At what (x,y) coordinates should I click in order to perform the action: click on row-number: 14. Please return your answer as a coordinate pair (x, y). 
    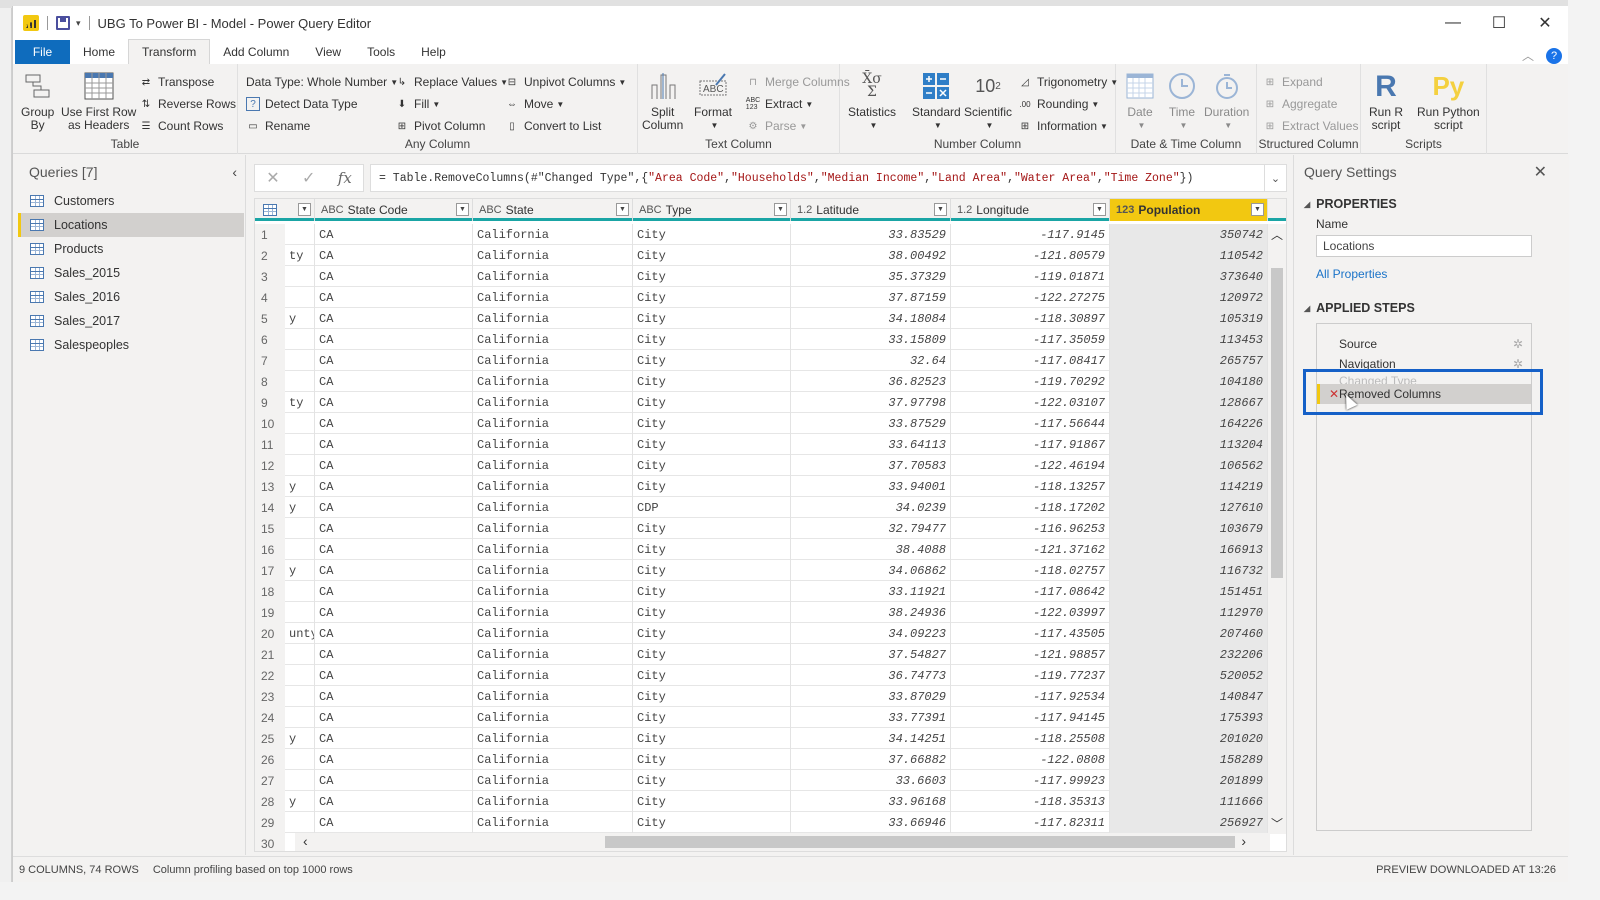
    Looking at the image, I should click on (270, 507).